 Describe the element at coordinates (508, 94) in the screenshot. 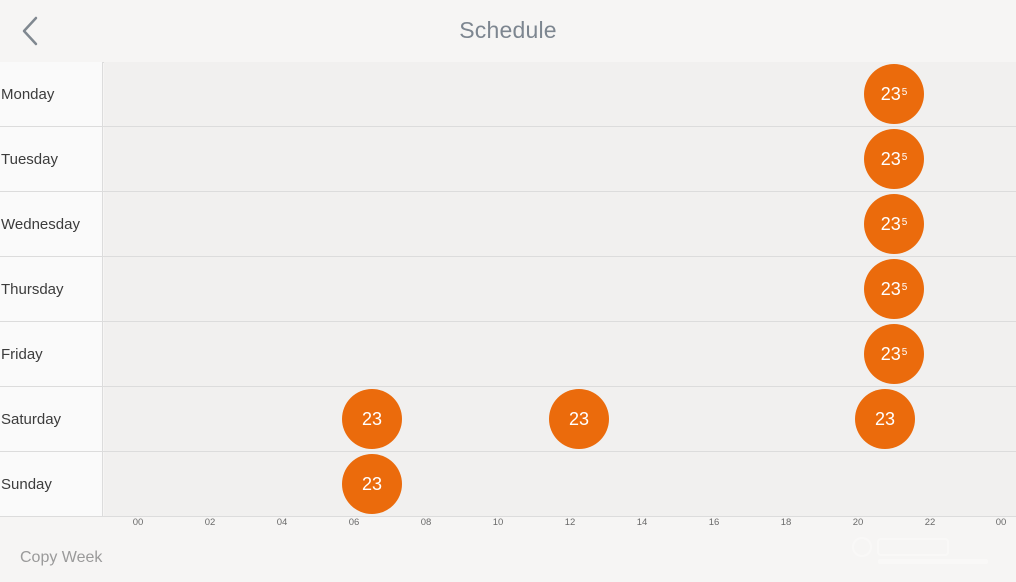

I see `day-row-monday: Monday 23 5` at that location.